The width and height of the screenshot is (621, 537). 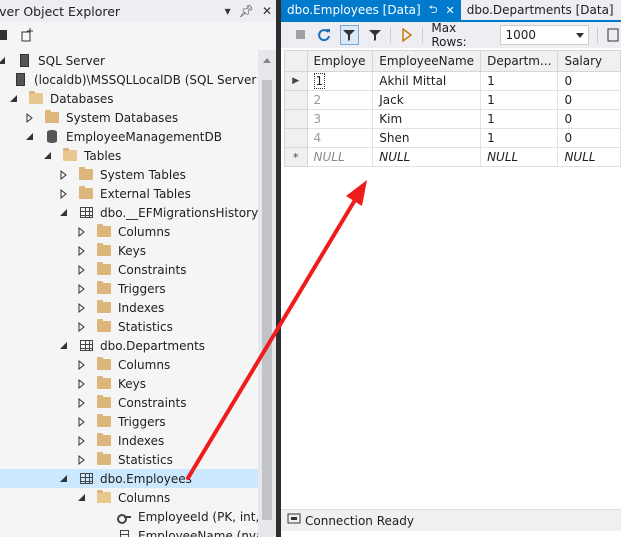 What do you see at coordinates (187, 531) in the screenshot?
I see `tree-node-employee-name-column: EmployeeName (nvarc` at bounding box center [187, 531].